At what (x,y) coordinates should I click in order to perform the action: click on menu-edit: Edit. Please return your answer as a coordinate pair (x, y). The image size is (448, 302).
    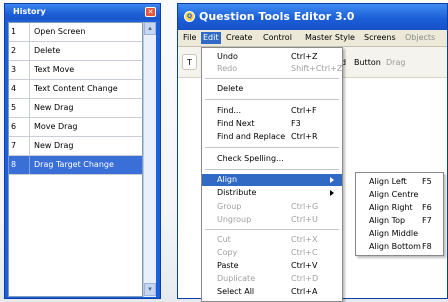
    Looking at the image, I should click on (211, 38).